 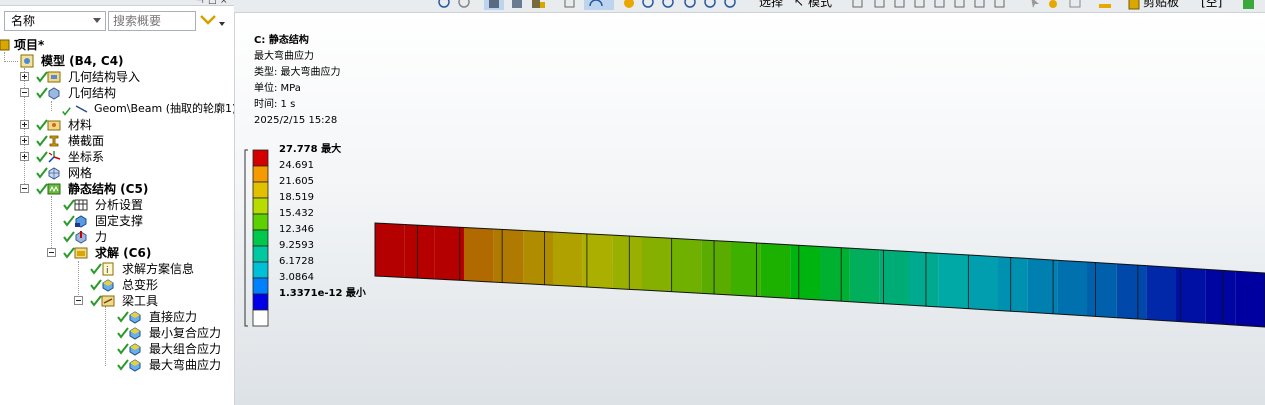 I want to click on close-icon: ×, so click(x=224, y=3).